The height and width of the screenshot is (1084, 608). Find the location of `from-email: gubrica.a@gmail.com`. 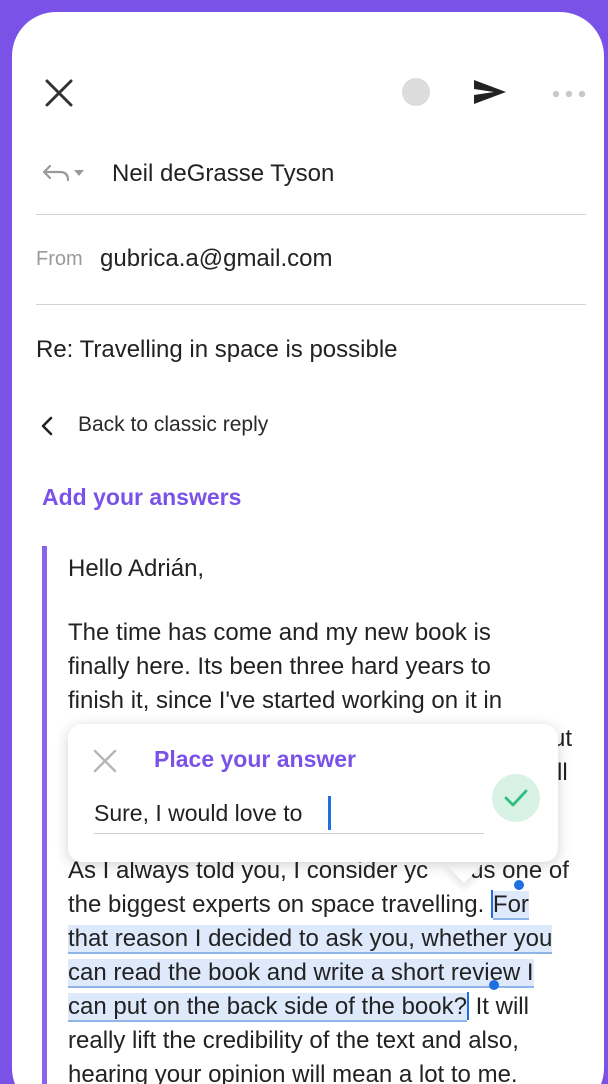

from-email: gubrica.a@gmail.com is located at coordinates (216, 259).